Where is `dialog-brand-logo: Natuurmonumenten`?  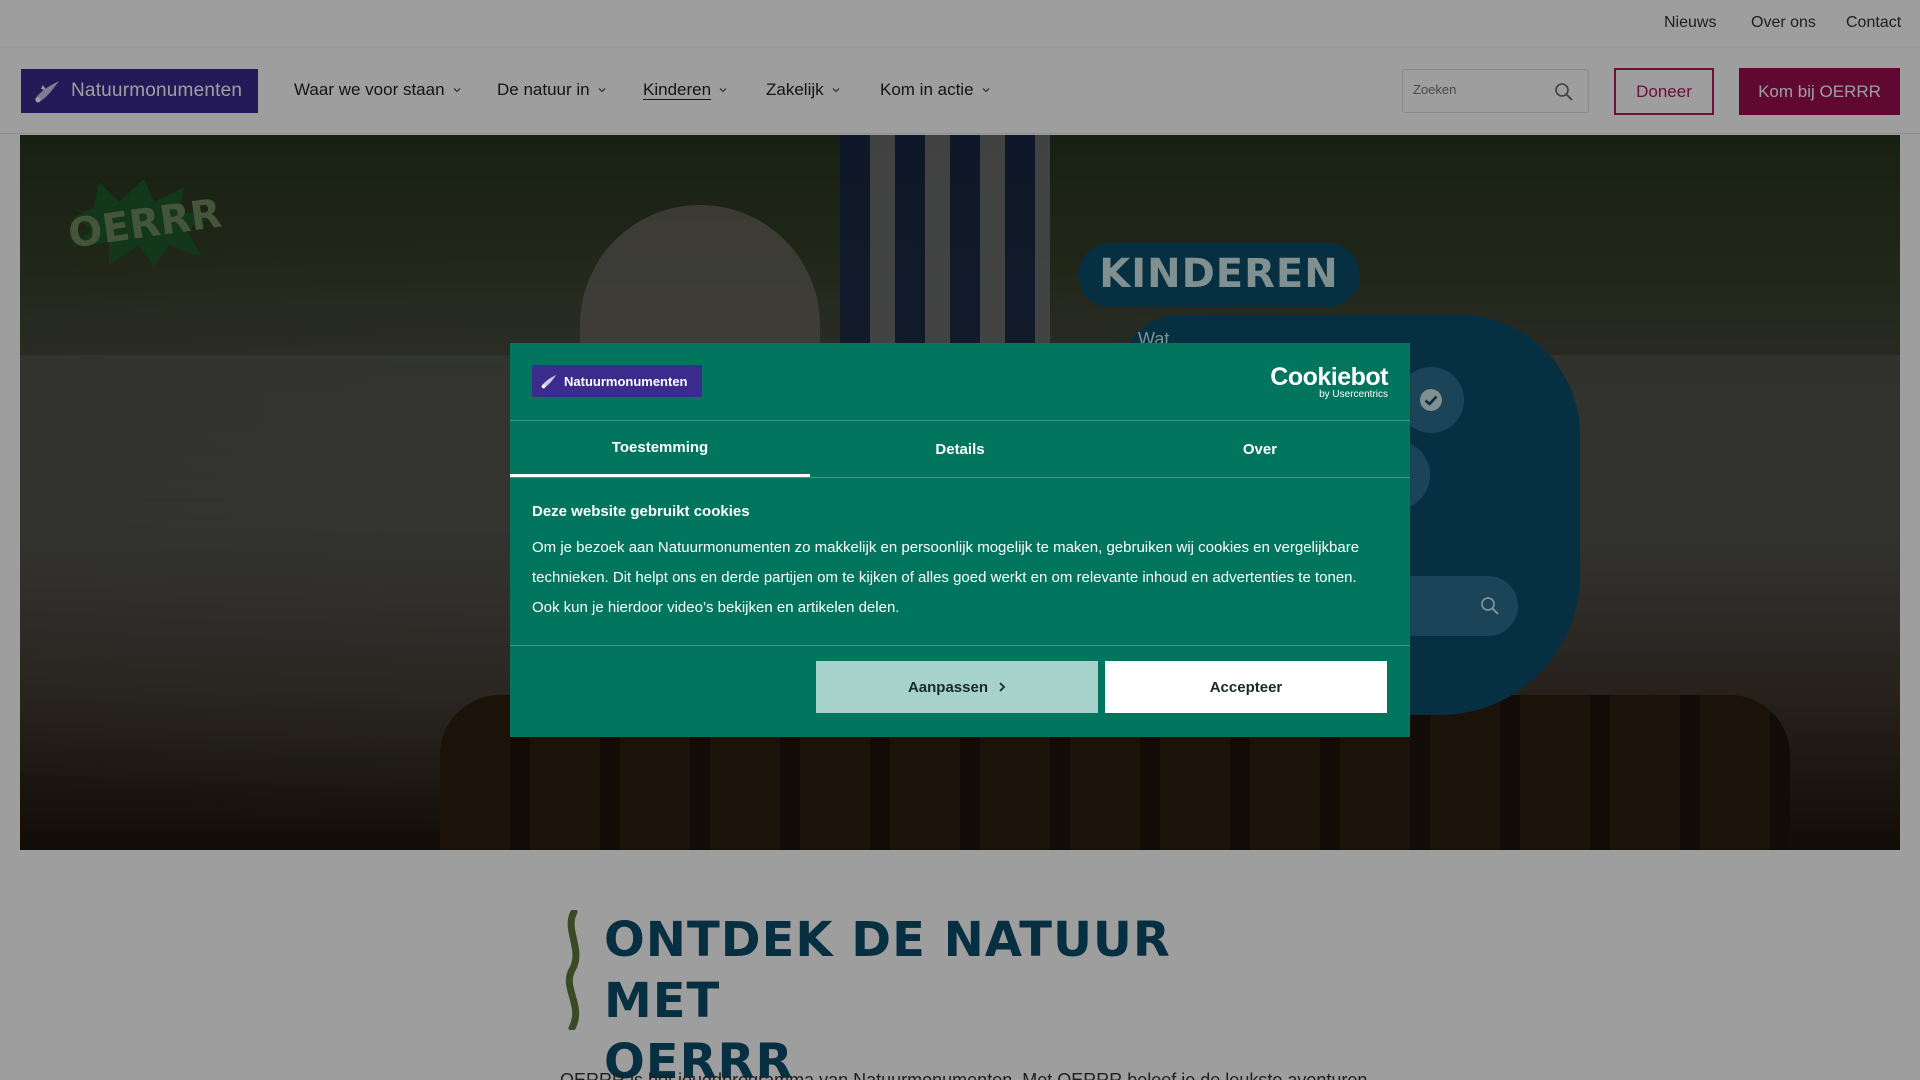
dialog-brand-logo: Natuurmonumenten is located at coordinates (617, 381).